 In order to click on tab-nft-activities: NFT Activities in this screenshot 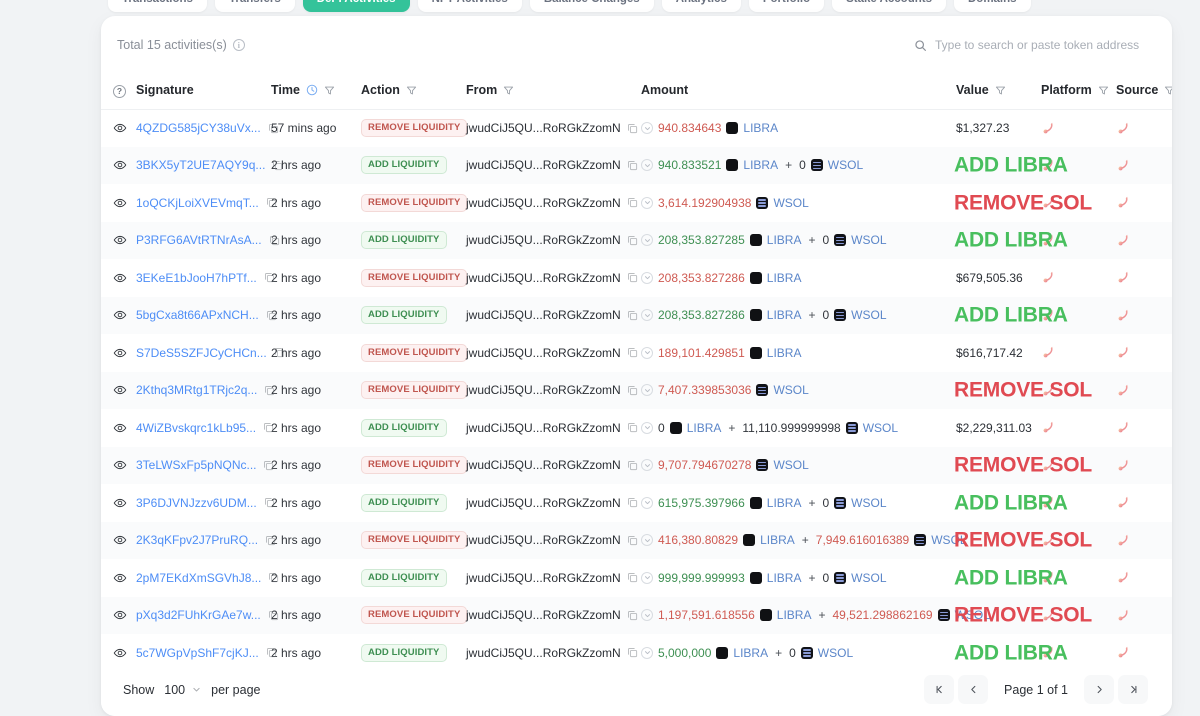, I will do `click(469, 6)`.